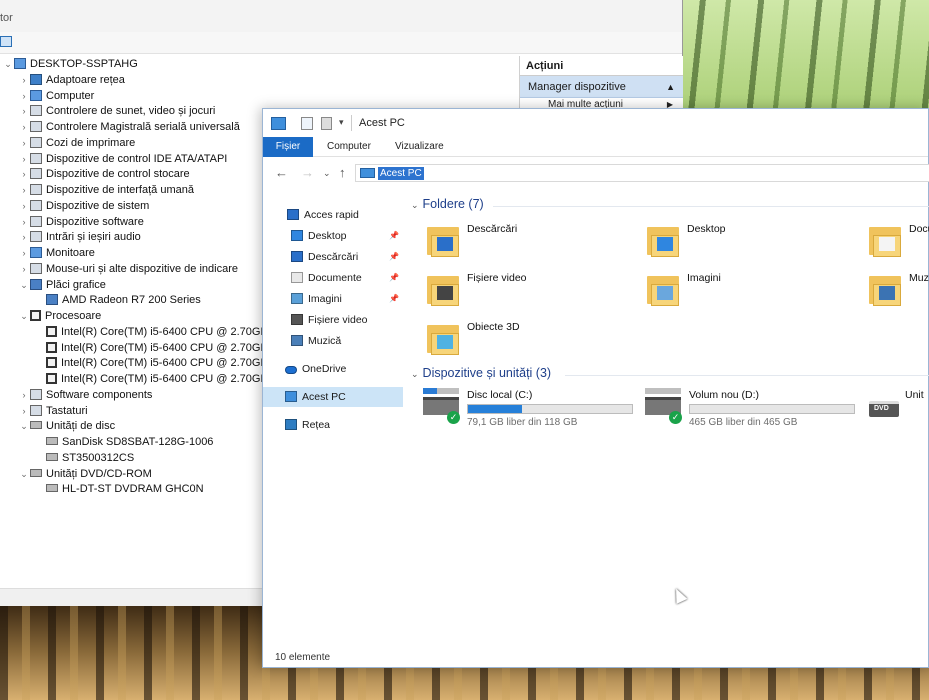 Image resolution: width=929 pixels, height=700 pixels. Describe the element at coordinates (106, 190) in the screenshot. I see `device-tree-node: › Dispozitive de interfață umană` at that location.